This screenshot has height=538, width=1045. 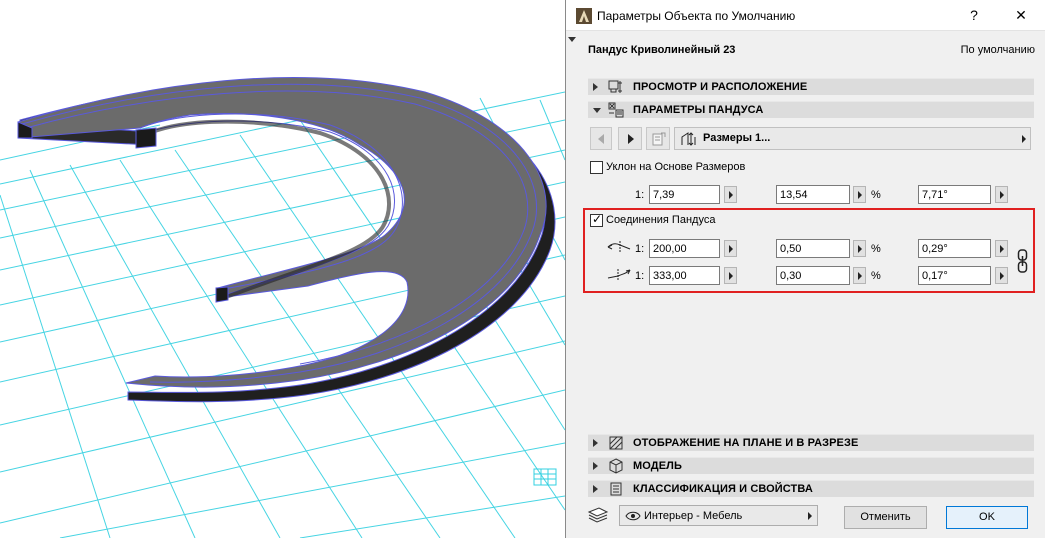 What do you see at coordinates (662, 50) in the screenshot?
I see `object-name: Пандус Криволинейный 23` at bounding box center [662, 50].